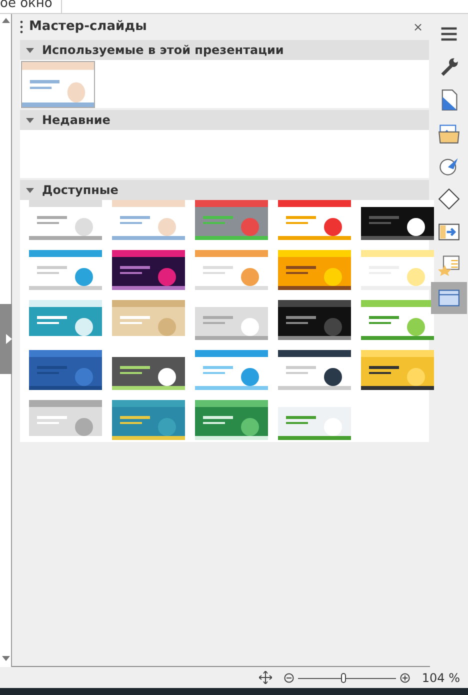 This screenshot has height=695, width=468. Describe the element at coordinates (449, 199) in the screenshot. I see `diamond-icon` at that location.